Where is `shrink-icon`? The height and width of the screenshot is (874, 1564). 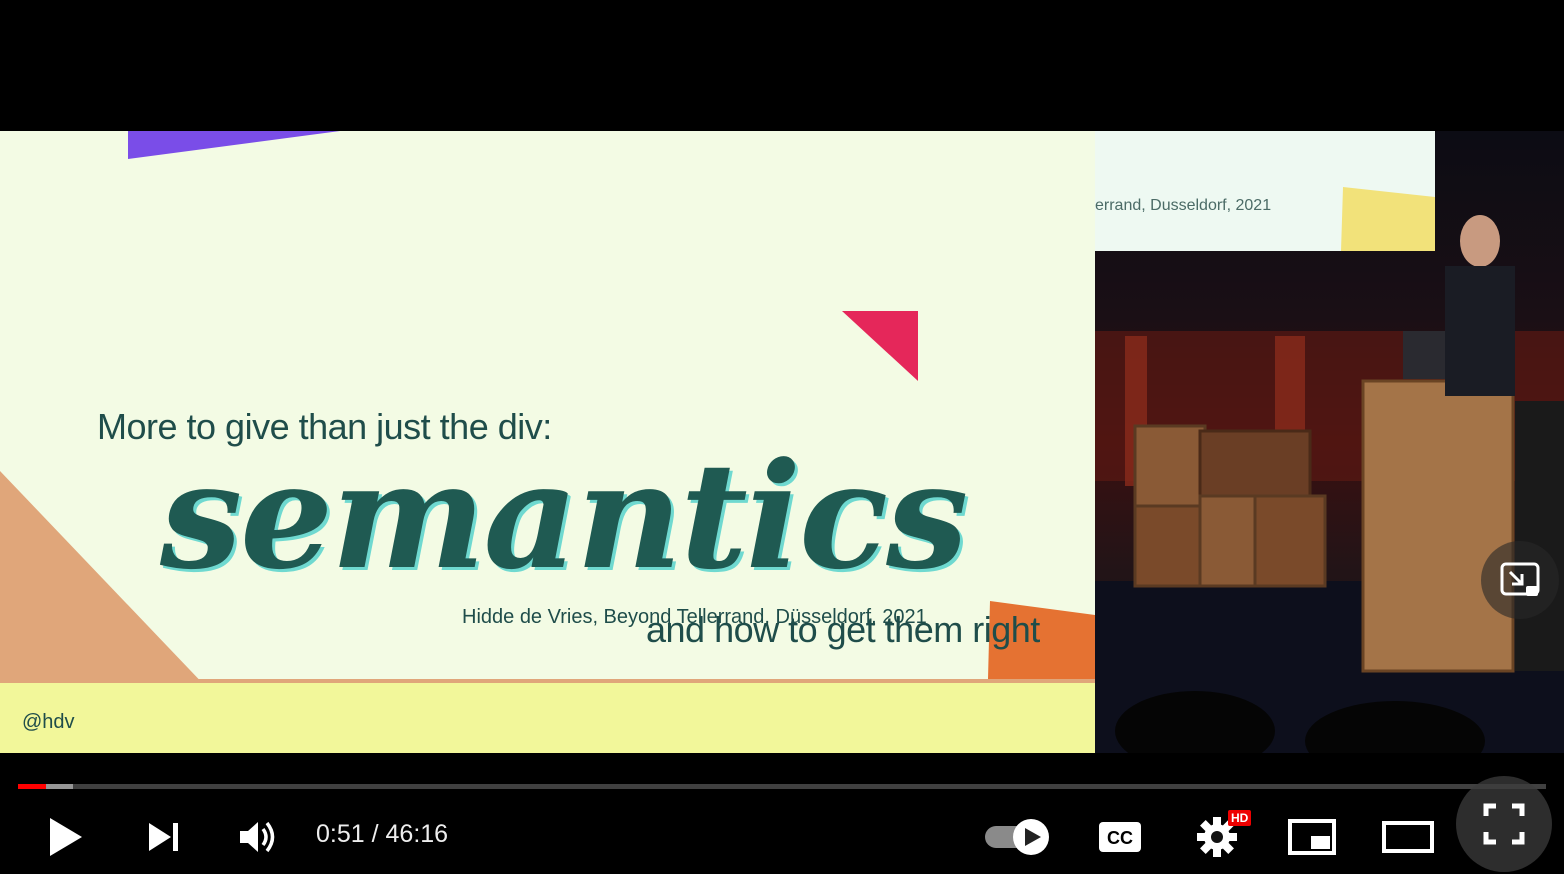
shrink-icon is located at coordinates (1520, 579).